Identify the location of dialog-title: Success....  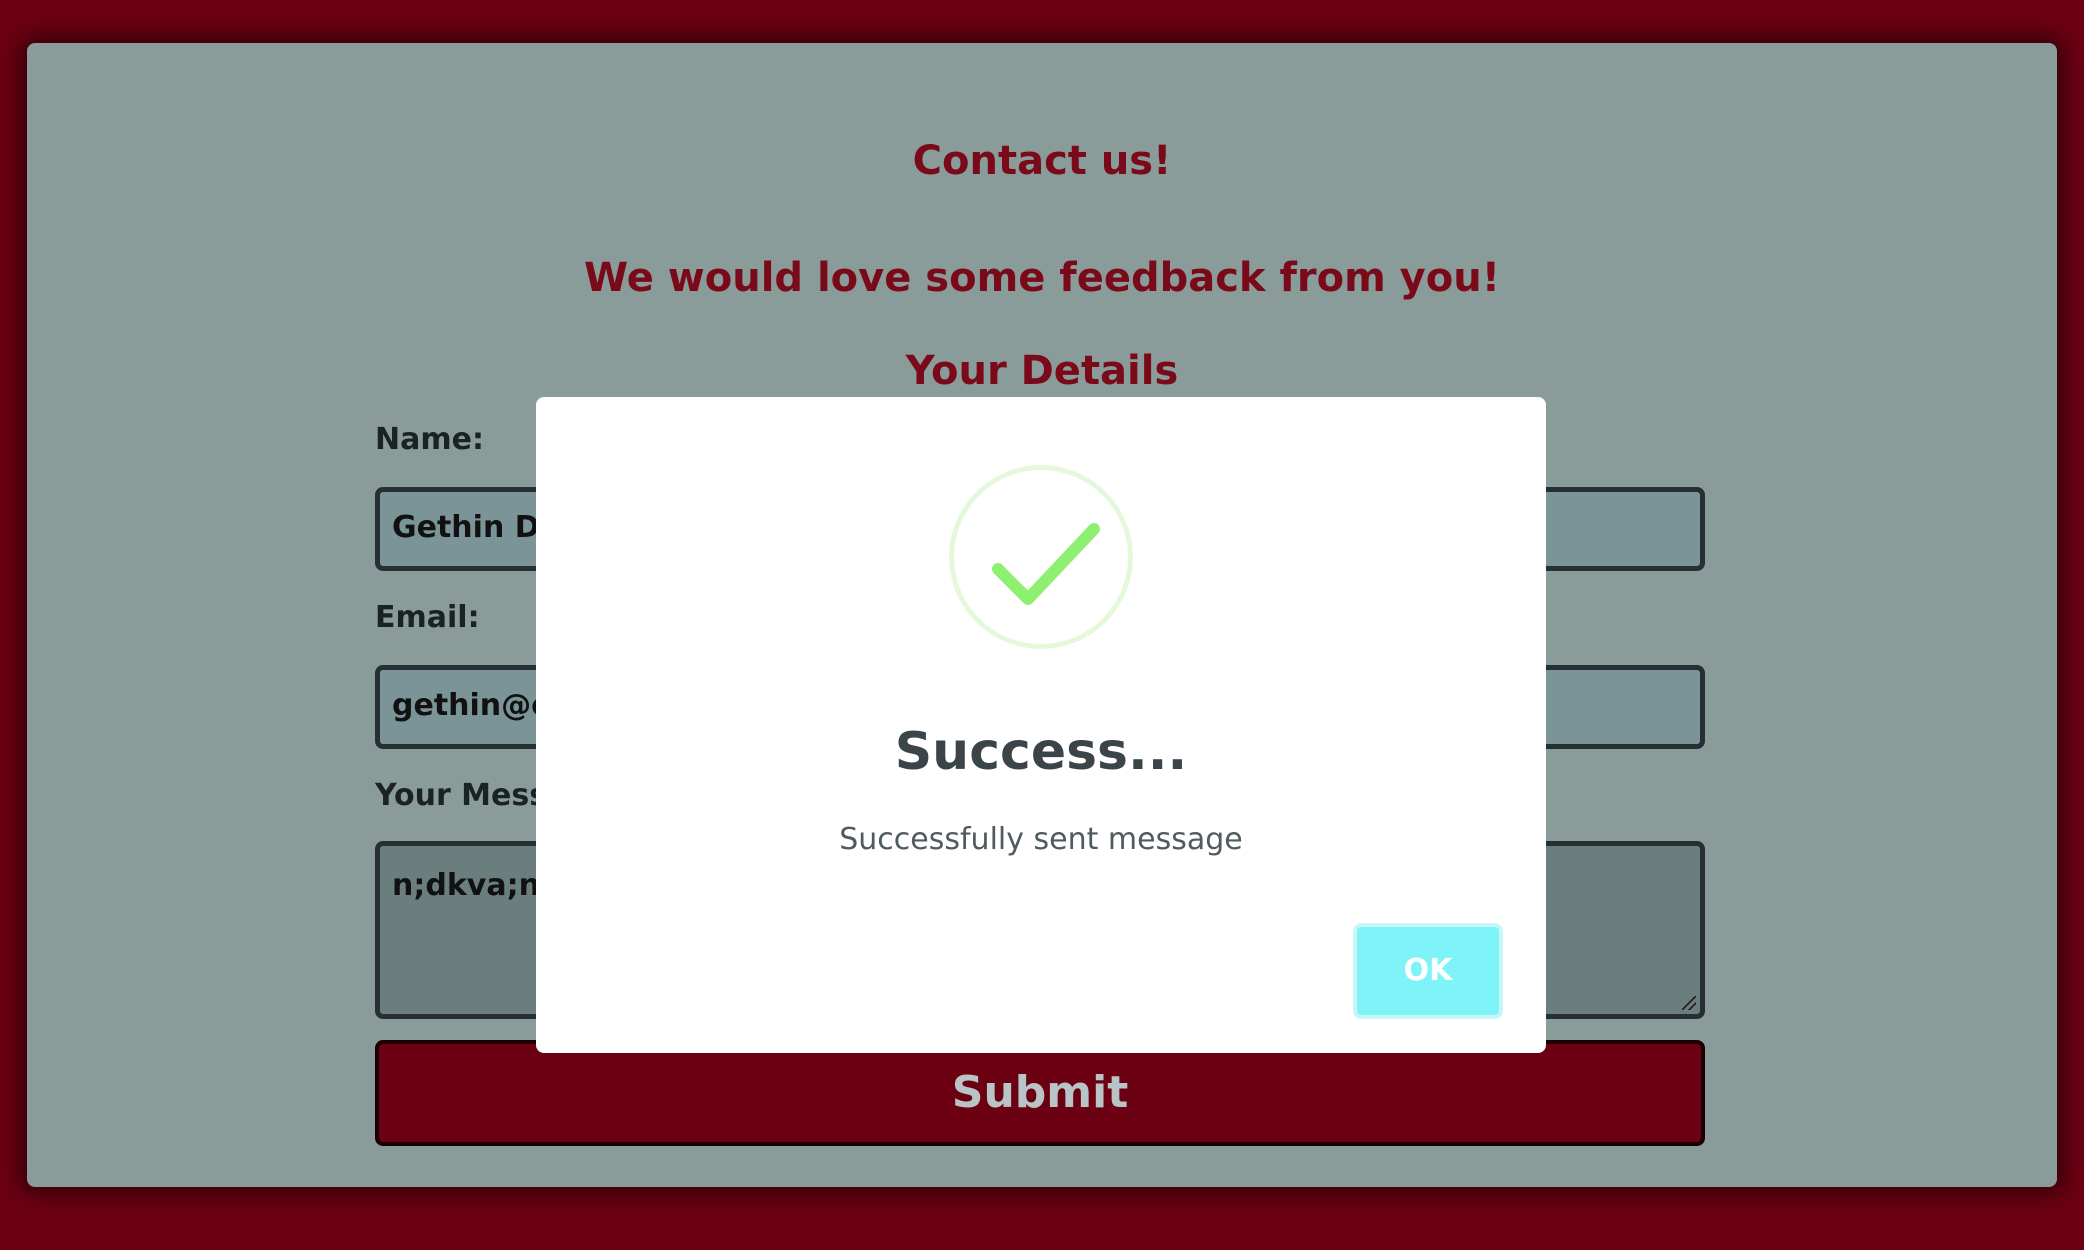
(1041, 752).